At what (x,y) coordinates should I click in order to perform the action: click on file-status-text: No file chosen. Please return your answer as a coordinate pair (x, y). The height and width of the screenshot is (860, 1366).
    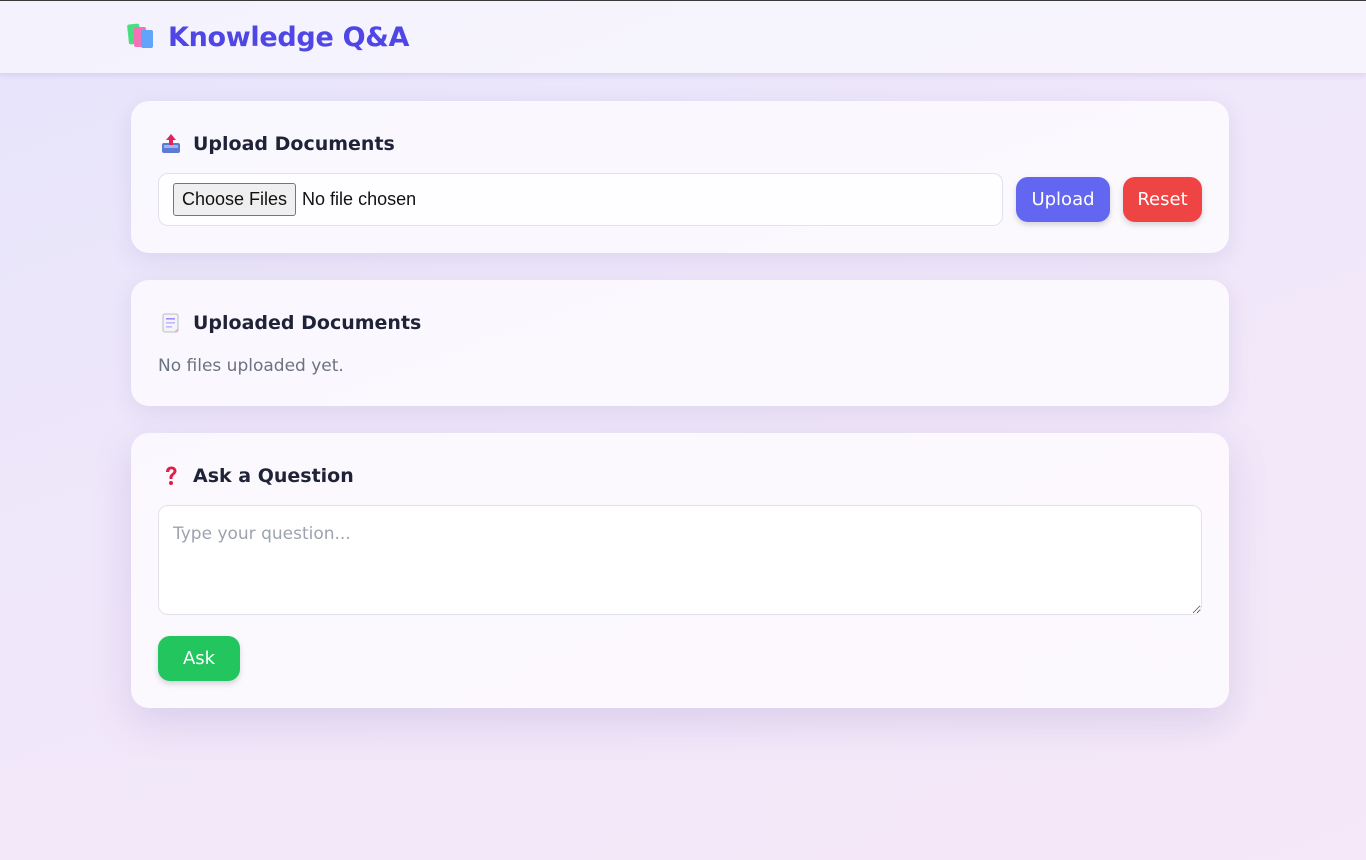
    Looking at the image, I should click on (359, 199).